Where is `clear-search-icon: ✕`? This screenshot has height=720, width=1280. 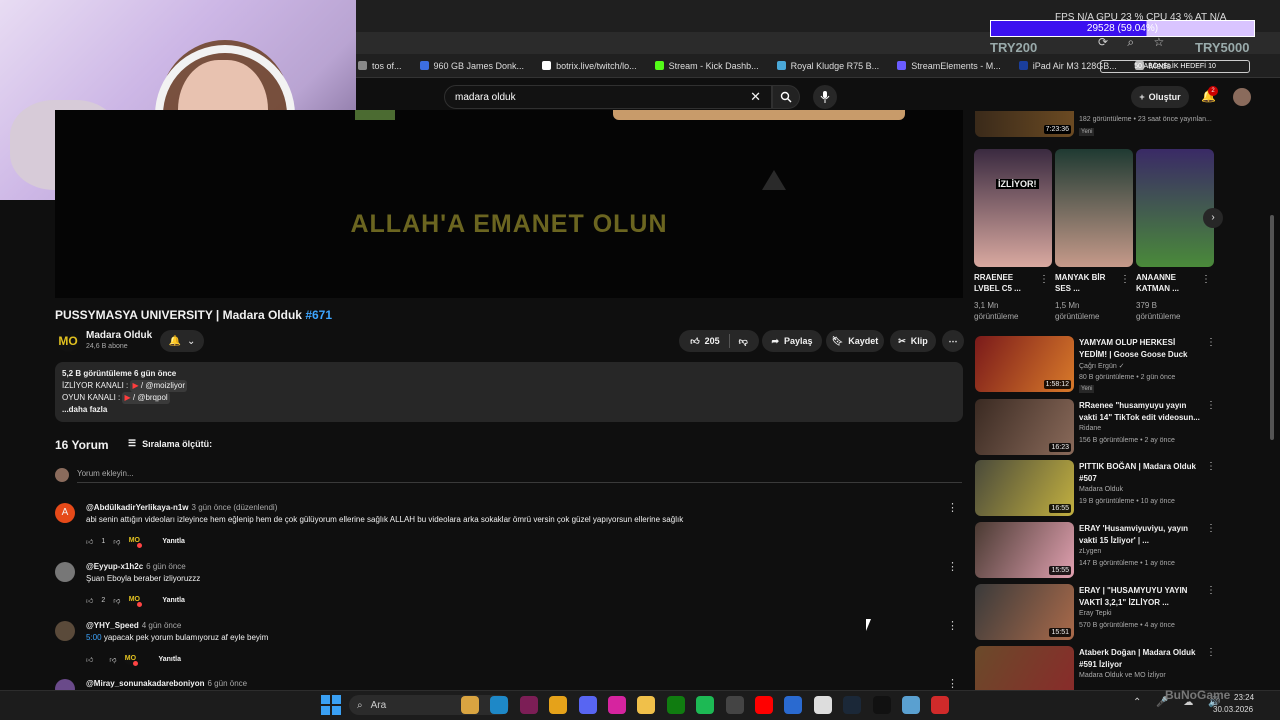
clear-search-icon: ✕ is located at coordinates (755, 97).